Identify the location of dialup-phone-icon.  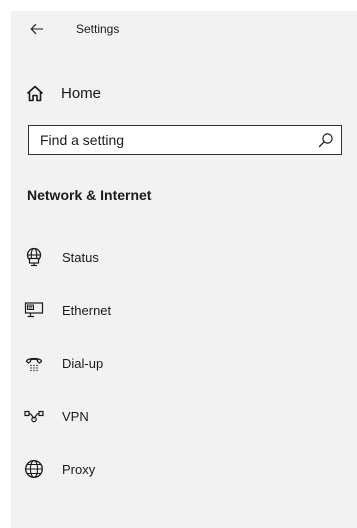
(34, 363).